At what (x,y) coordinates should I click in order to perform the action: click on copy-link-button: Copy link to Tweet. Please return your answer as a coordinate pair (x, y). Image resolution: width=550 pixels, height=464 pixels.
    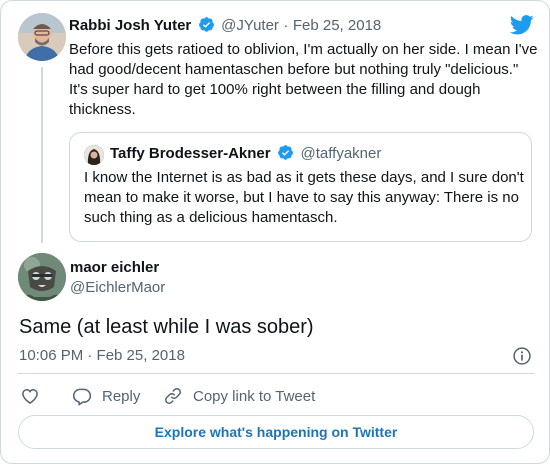
    Looking at the image, I should click on (239, 396).